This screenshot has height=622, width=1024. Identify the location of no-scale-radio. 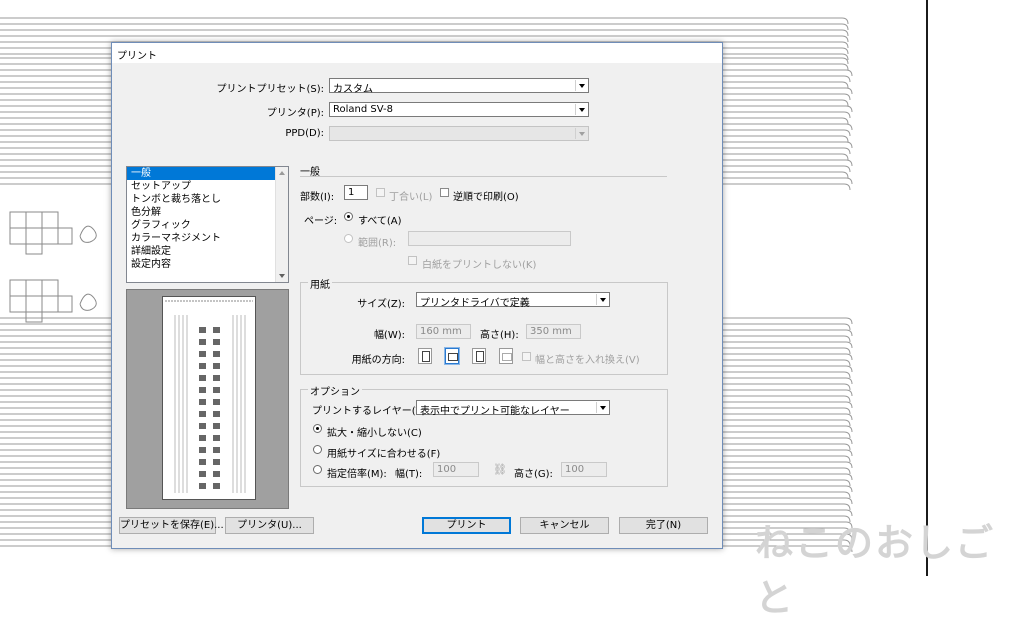
(317, 428).